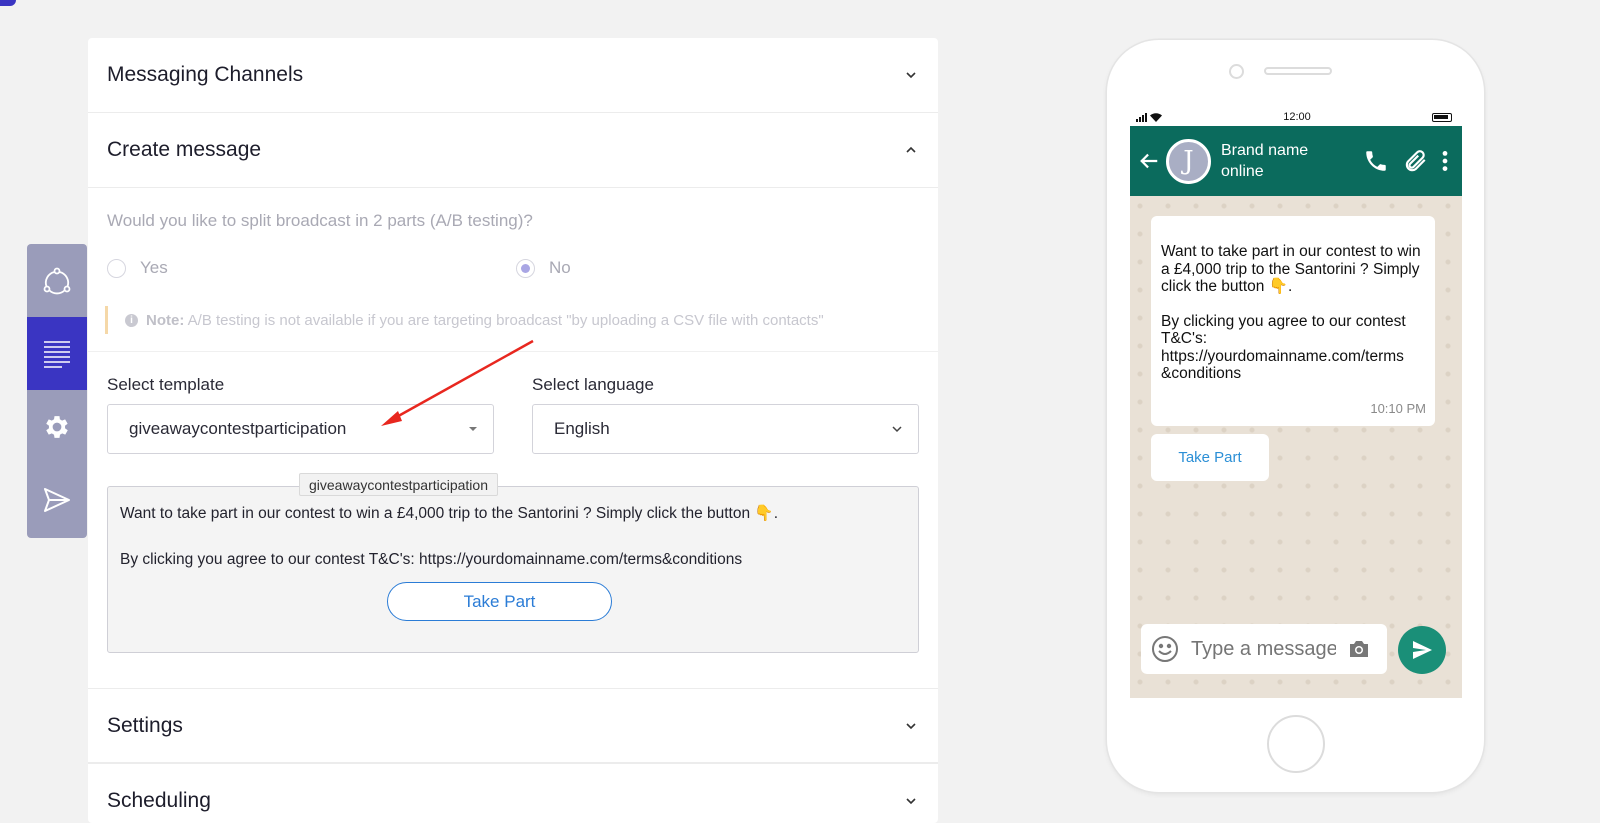 The height and width of the screenshot is (823, 1600). I want to click on radio-no: No, so click(543, 268).